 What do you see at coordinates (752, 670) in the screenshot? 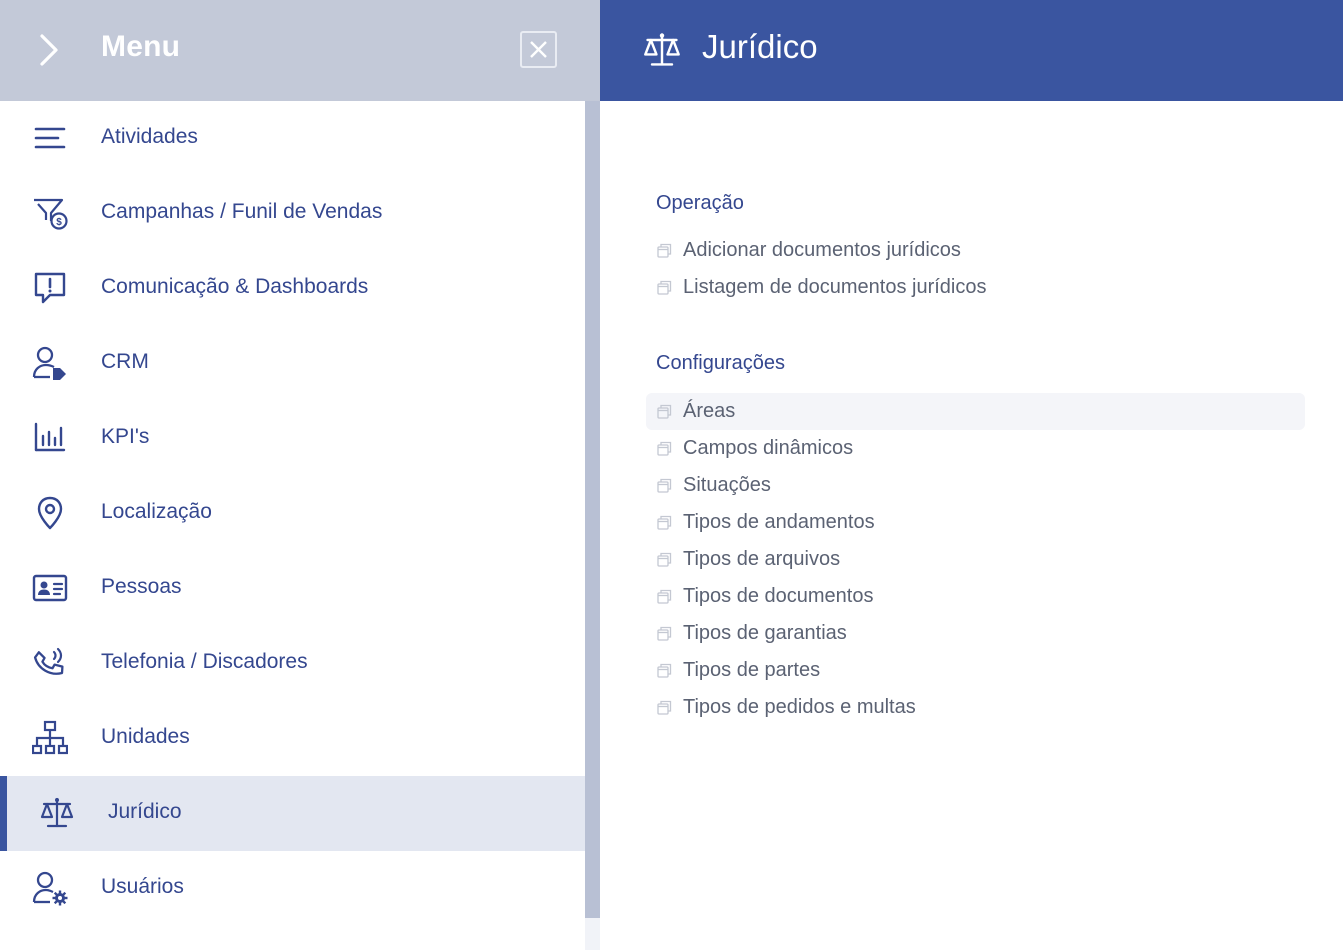
I see `link-label: Tipos de partes` at bounding box center [752, 670].